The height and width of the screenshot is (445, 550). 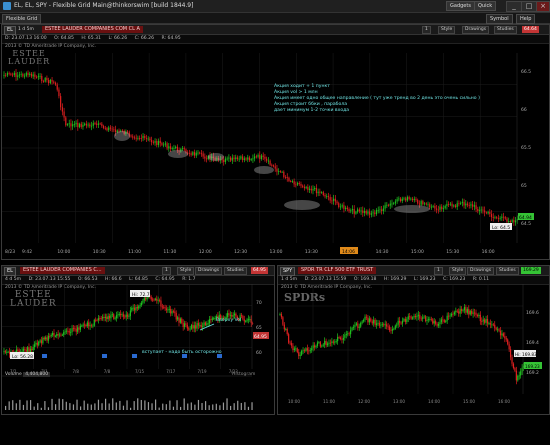 I want to click on main-symbol-selector: EL, so click(x=10, y=30).